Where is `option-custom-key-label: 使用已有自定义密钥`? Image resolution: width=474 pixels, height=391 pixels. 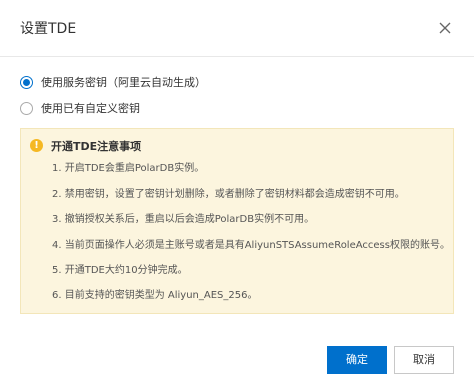 option-custom-key-label: 使用已有自定义密钥 is located at coordinates (90, 108).